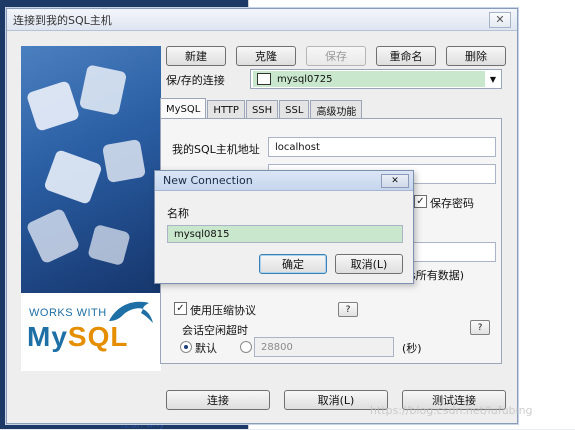 This screenshot has width=575, height=430. I want to click on saved-connections-select: mysql0725 ▼, so click(376, 79).